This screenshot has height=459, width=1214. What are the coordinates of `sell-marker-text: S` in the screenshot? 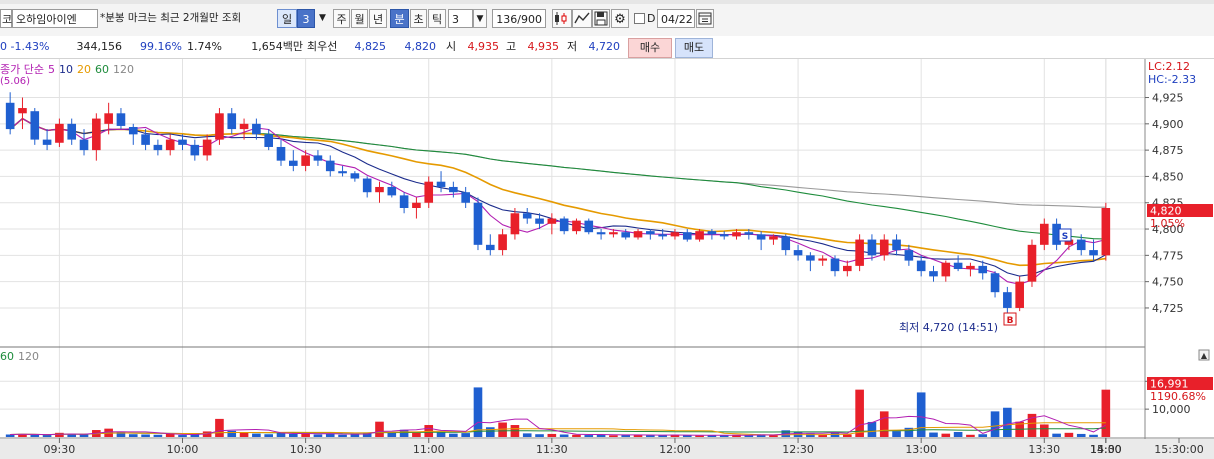 It's located at (1065, 237).